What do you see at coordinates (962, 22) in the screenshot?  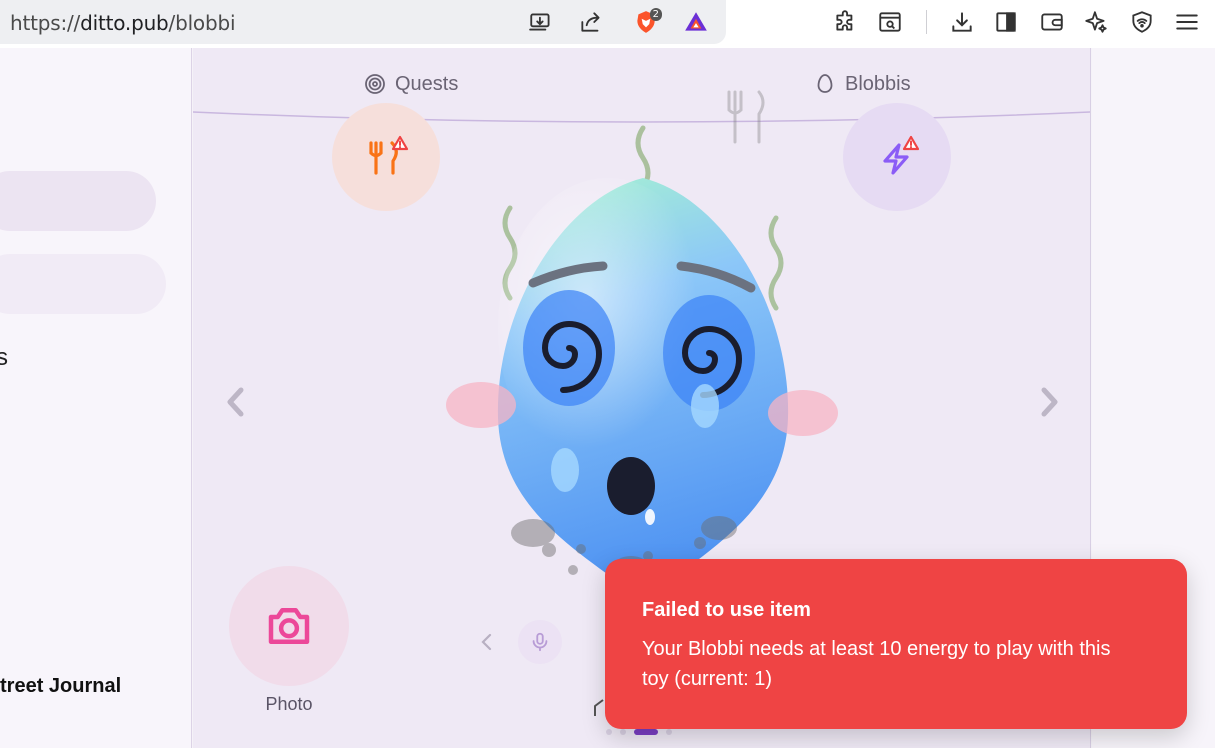 I see `downloads-icon` at bounding box center [962, 22].